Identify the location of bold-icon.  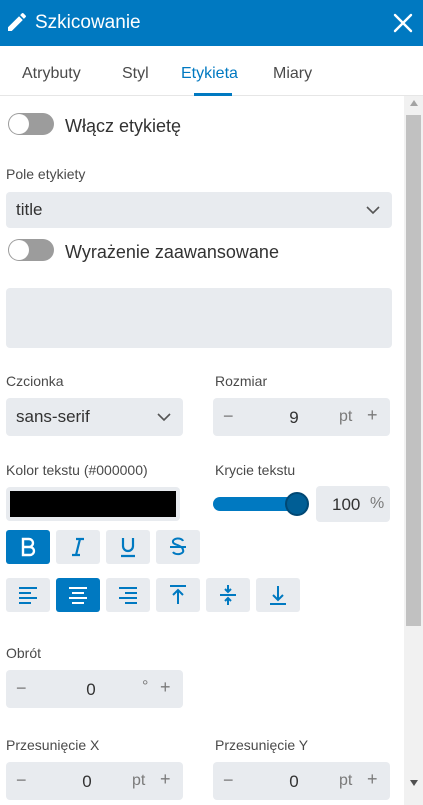
(28, 547).